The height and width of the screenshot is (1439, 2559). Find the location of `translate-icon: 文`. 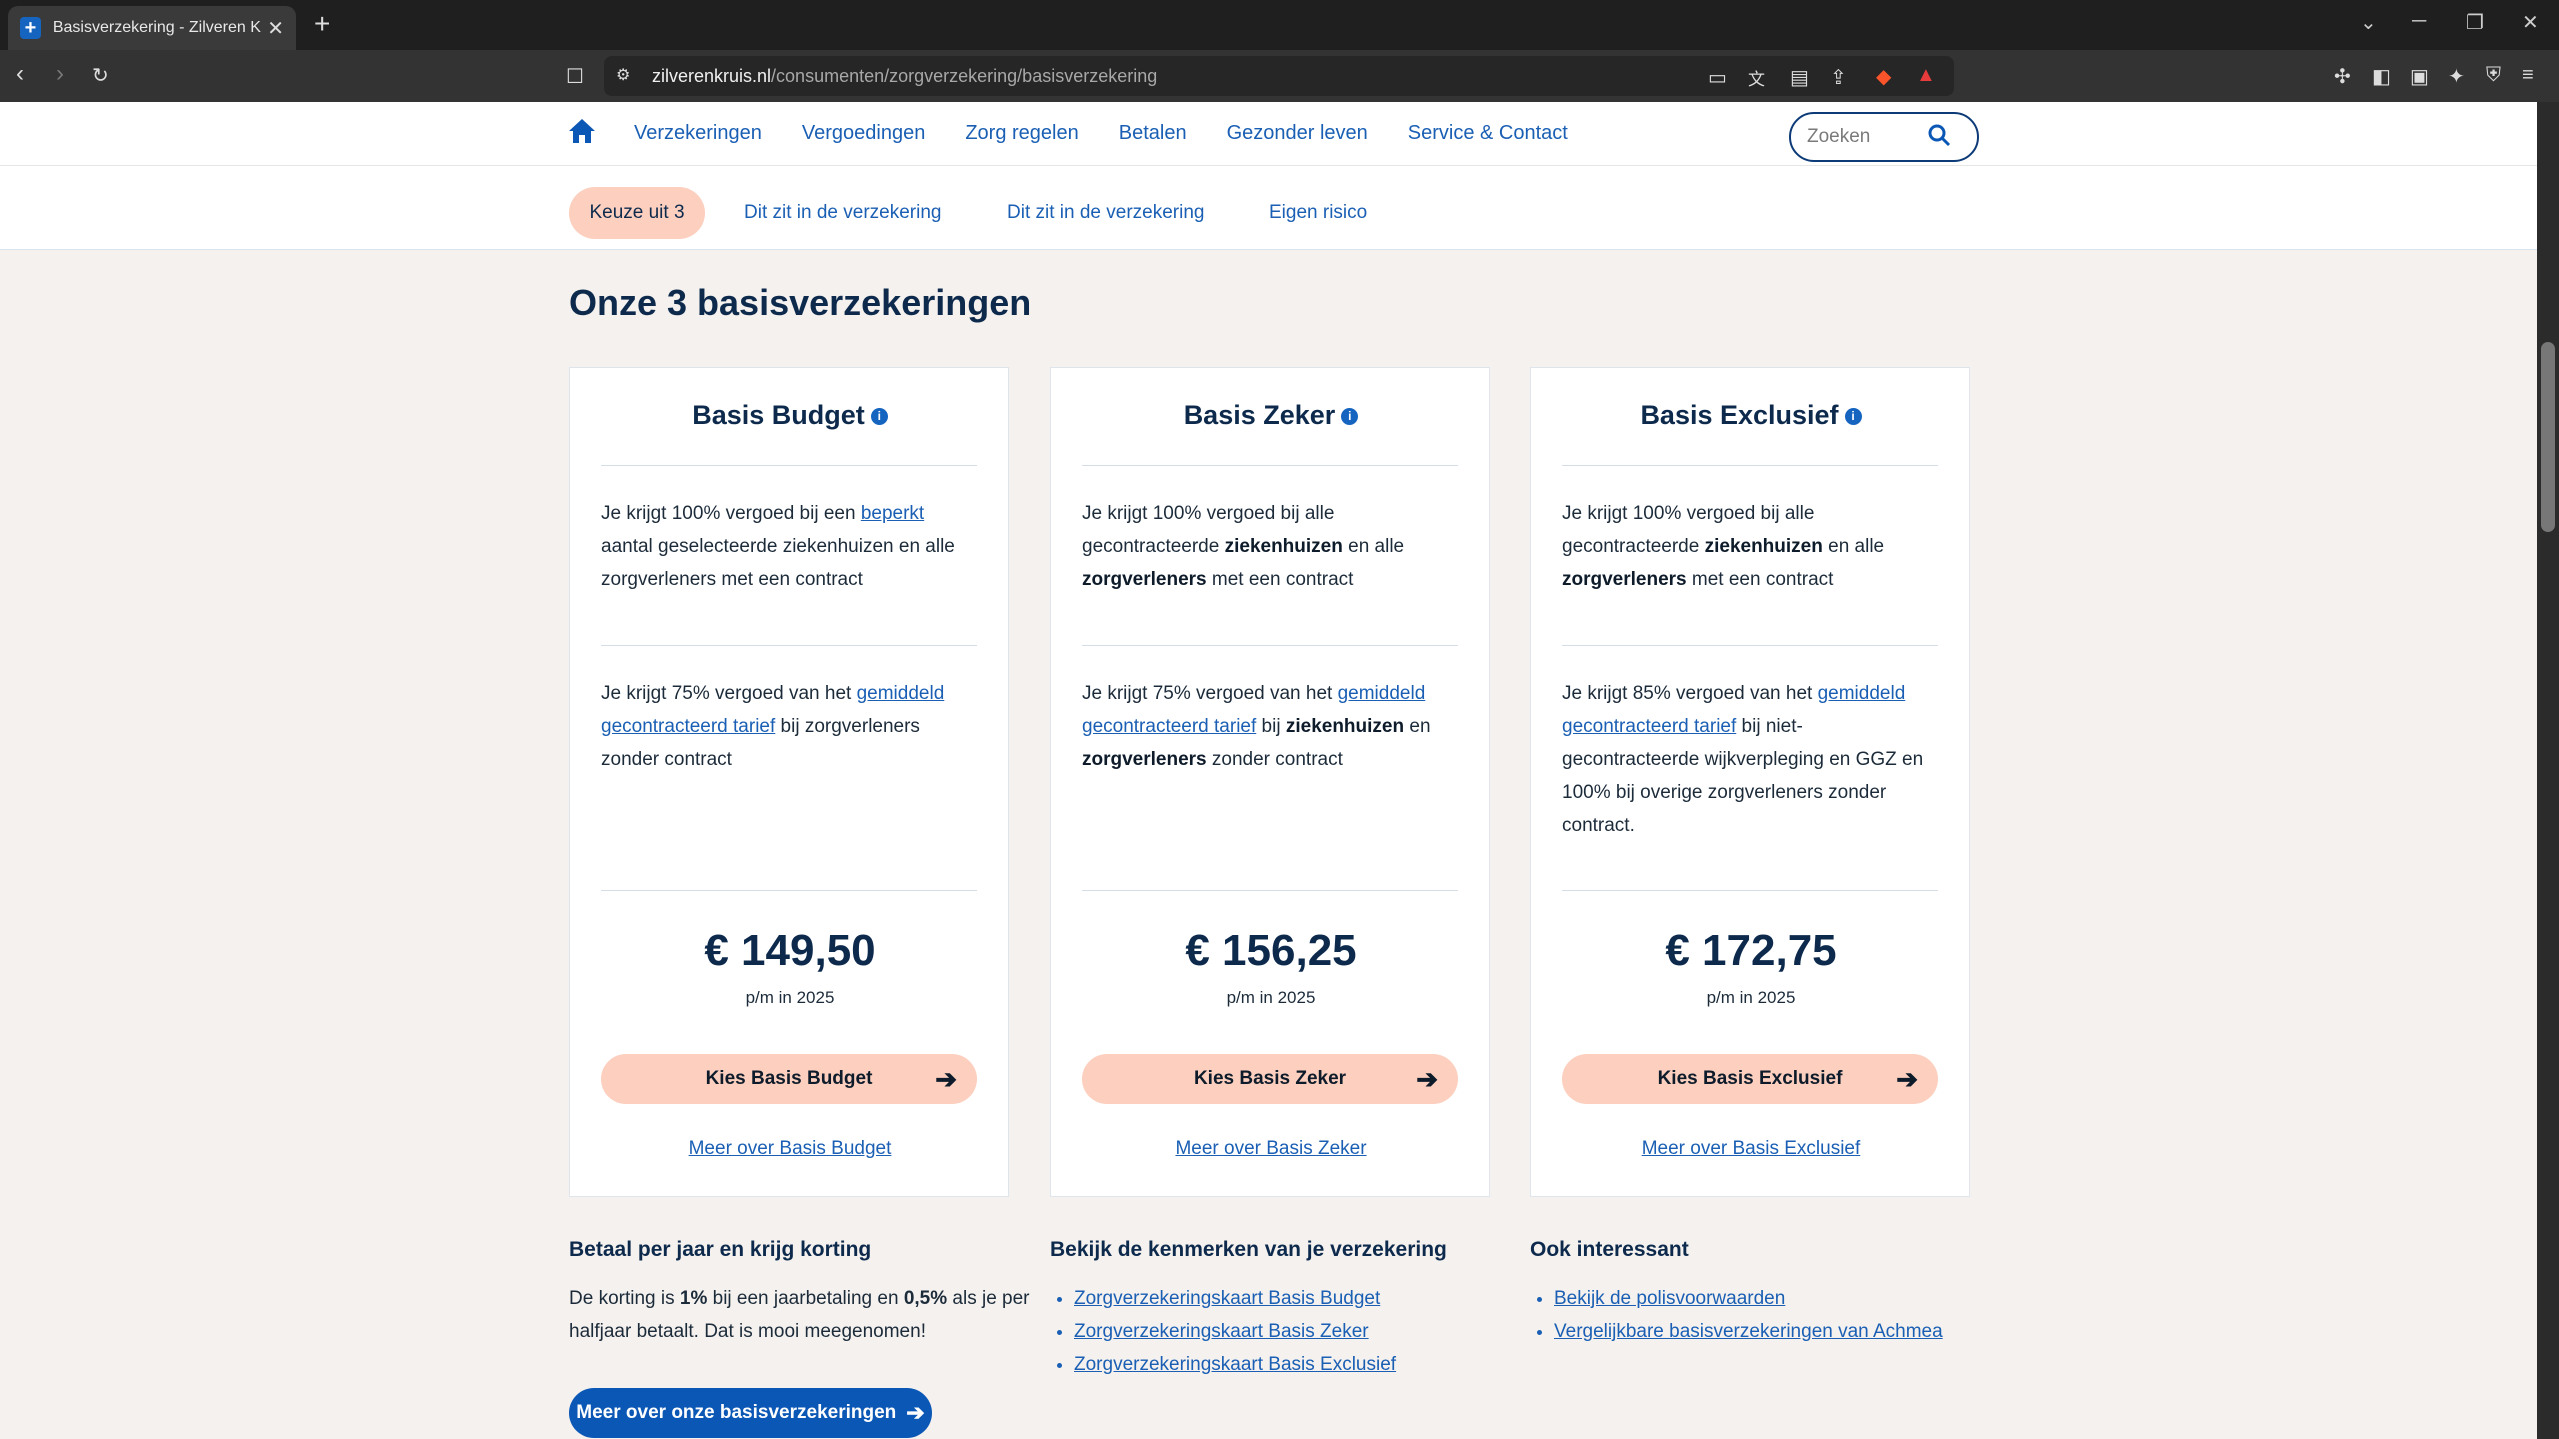

translate-icon: 文 is located at coordinates (1756, 77).